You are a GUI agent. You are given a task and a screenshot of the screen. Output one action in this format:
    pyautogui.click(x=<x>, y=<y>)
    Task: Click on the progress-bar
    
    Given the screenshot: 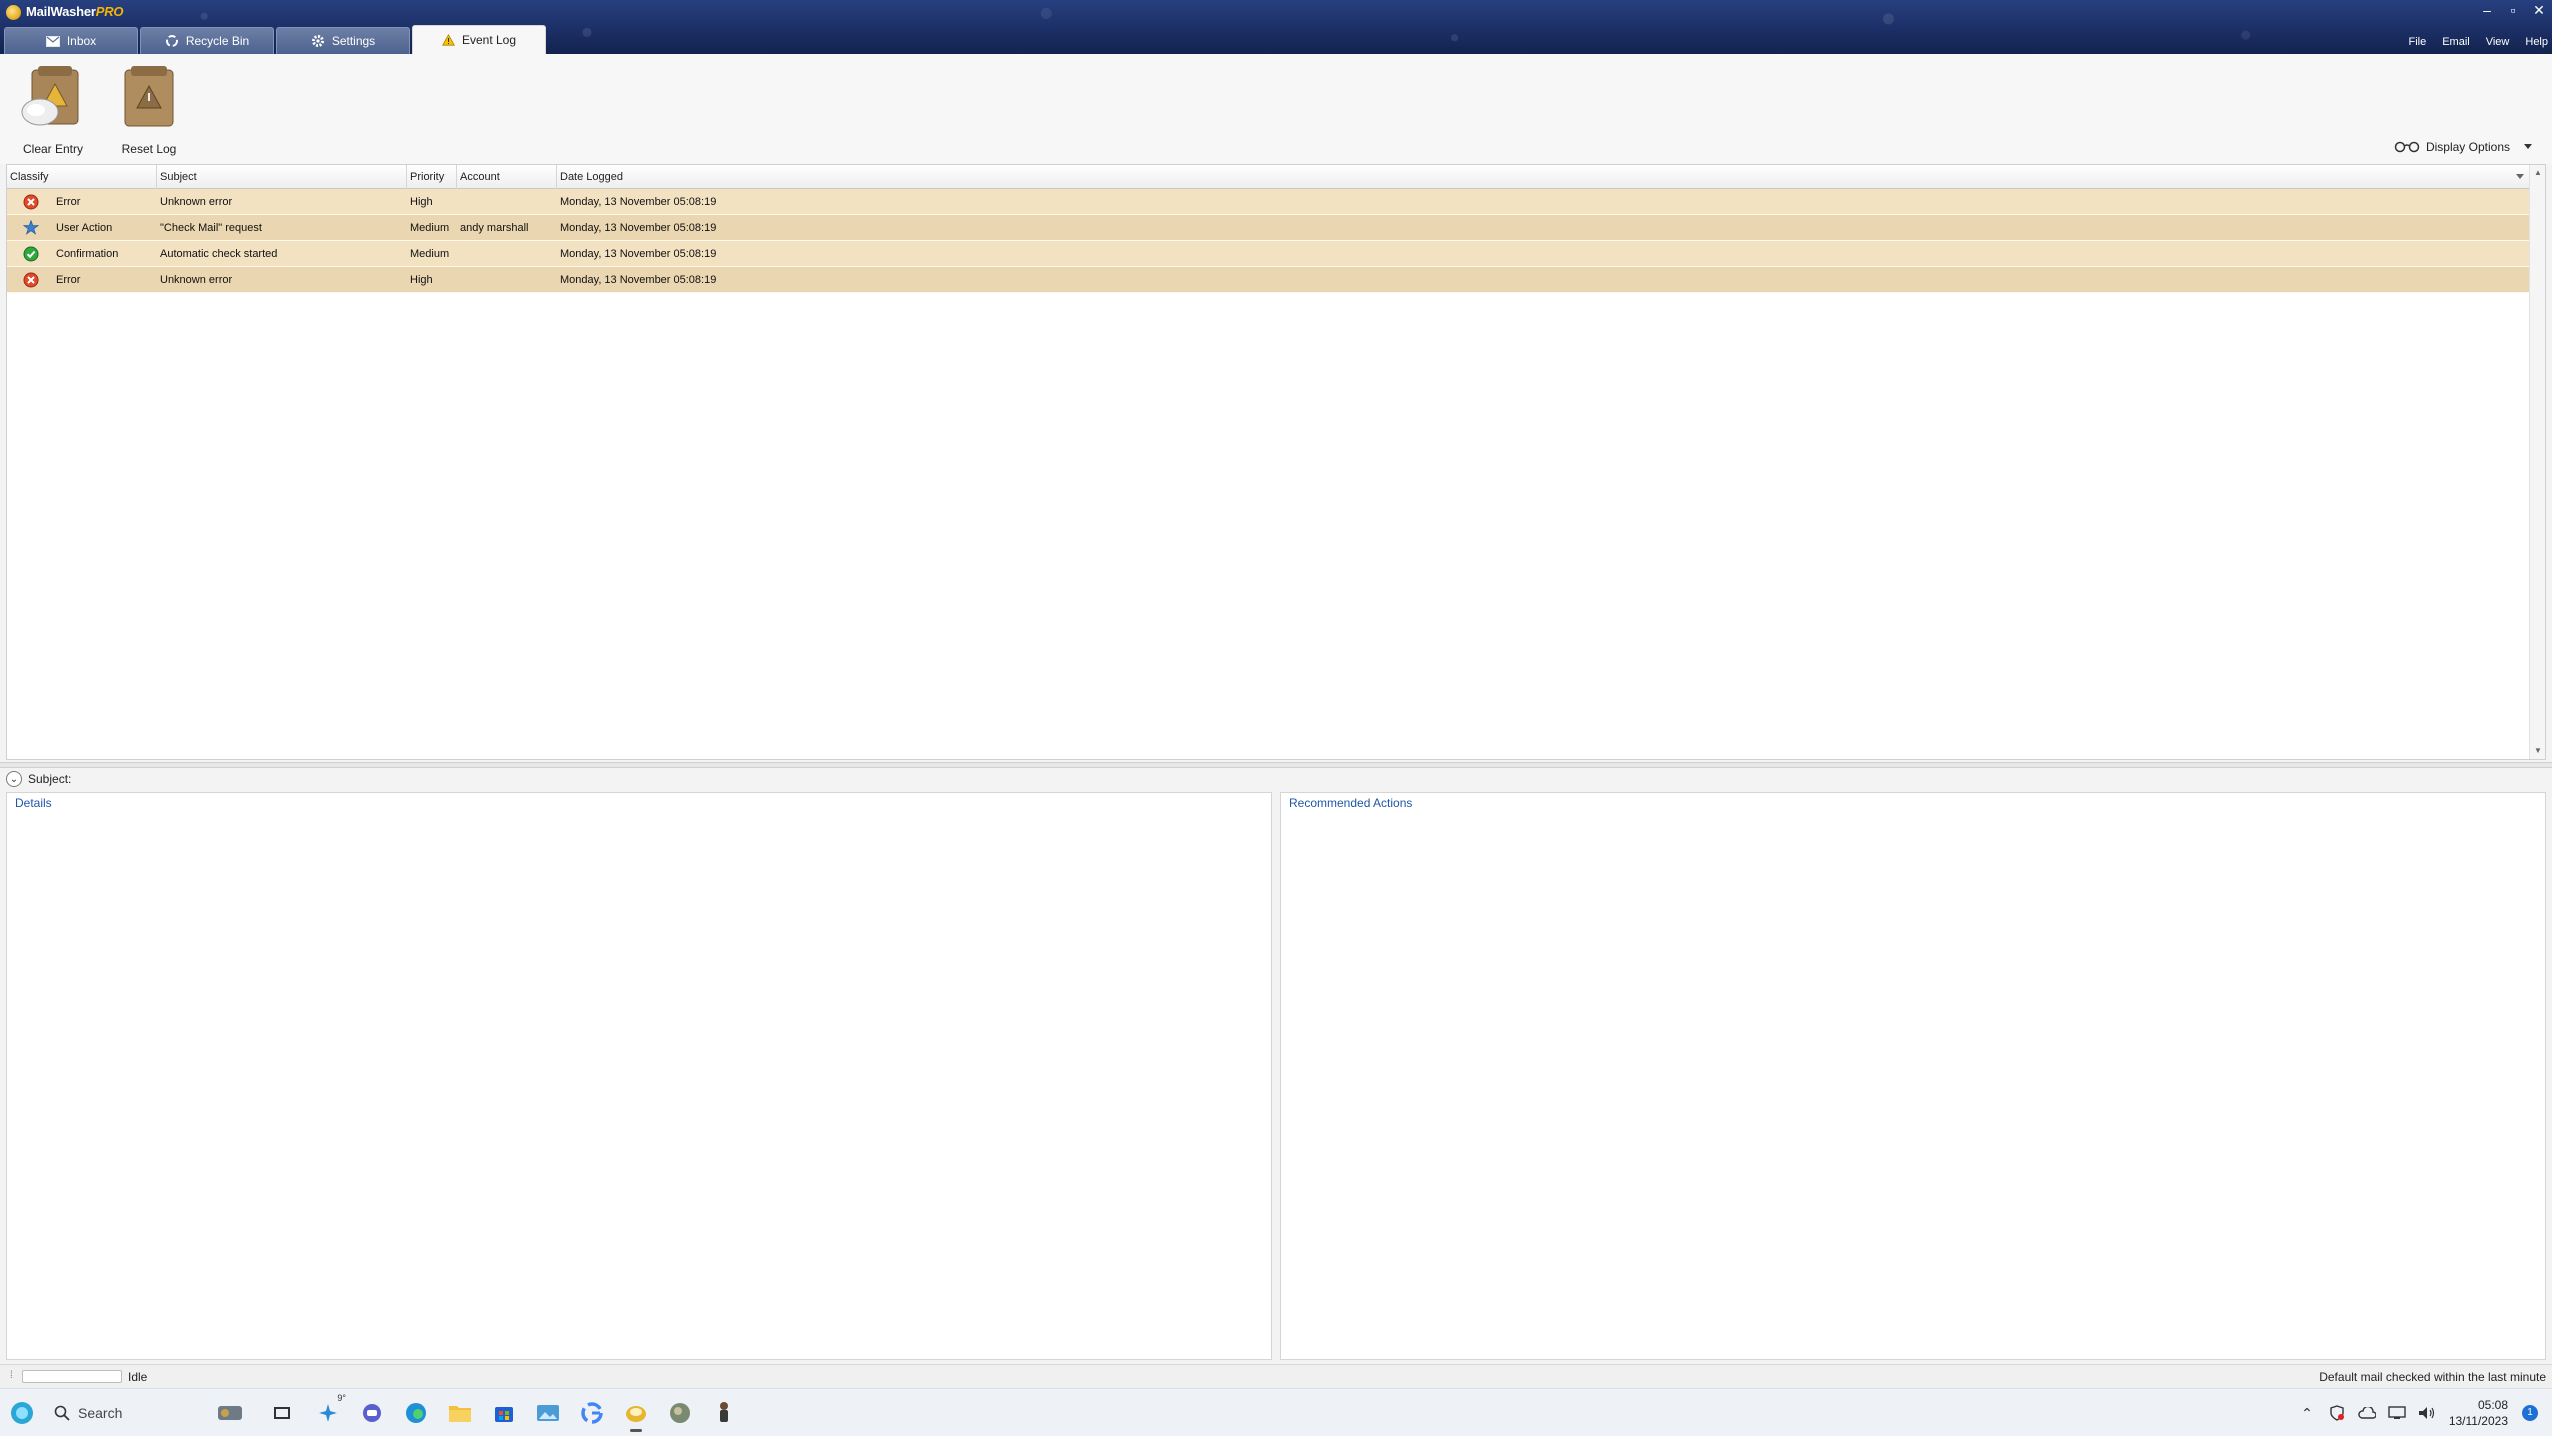 What is the action you would take?
    pyautogui.click(x=72, y=1376)
    